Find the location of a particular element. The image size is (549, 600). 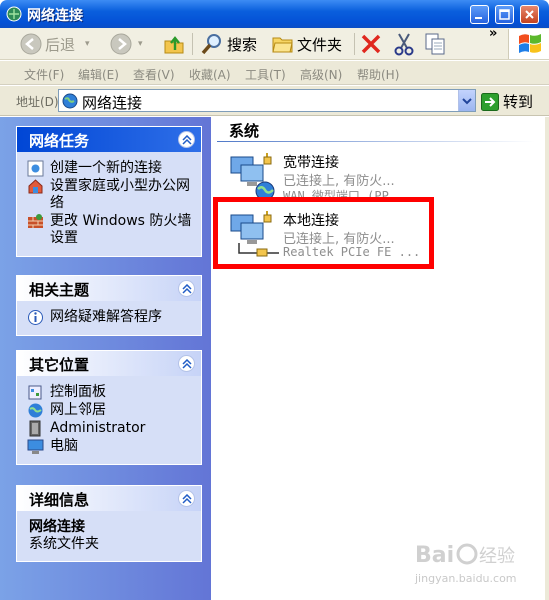

related-topics-panel: 相关主题 网络疑难解答程序 is located at coordinates (109, 305).